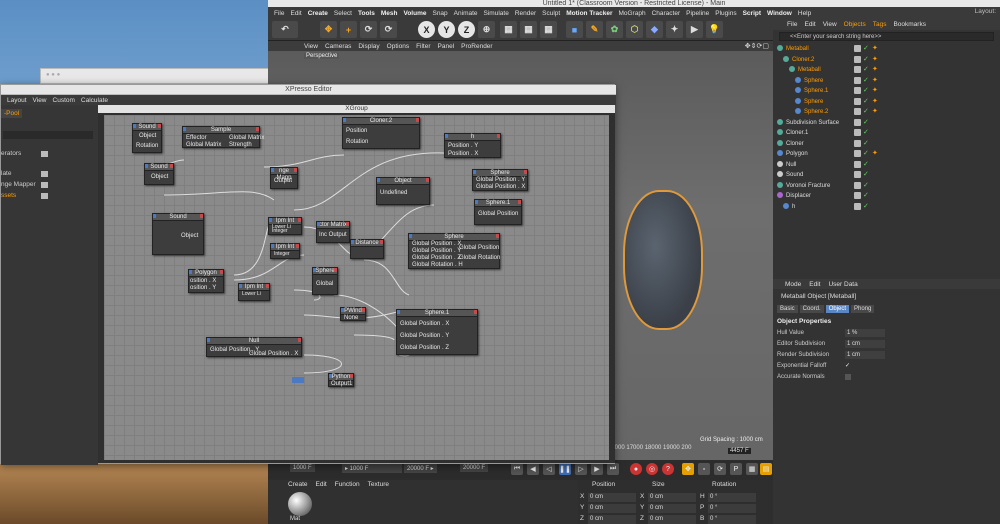 The width and height of the screenshot is (1000, 524). Describe the element at coordinates (634, 29) in the screenshot. I see `mograph-icon: ⬡` at that location.